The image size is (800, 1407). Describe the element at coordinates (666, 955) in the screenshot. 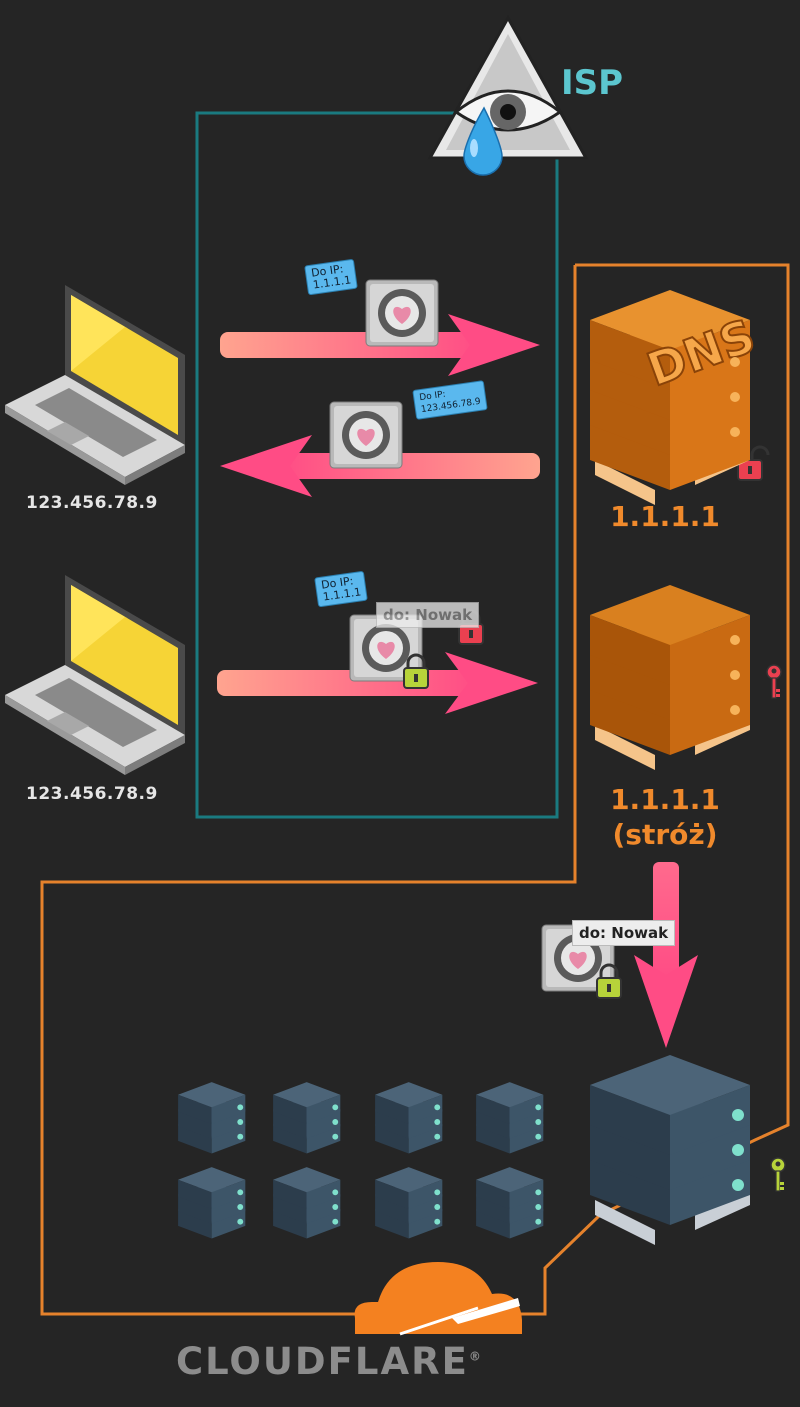

I see `forward-down-arrow` at that location.